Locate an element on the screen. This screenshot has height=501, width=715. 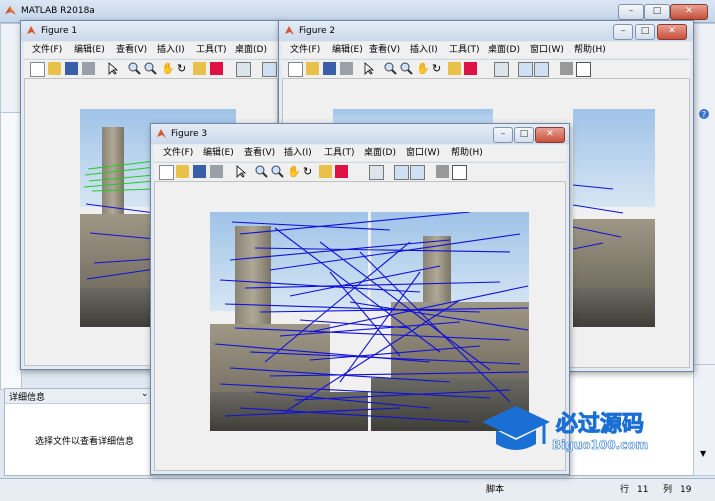
figure-2-title-bar: Figure 2 – □ ✕ is located at coordinates (486, 31).